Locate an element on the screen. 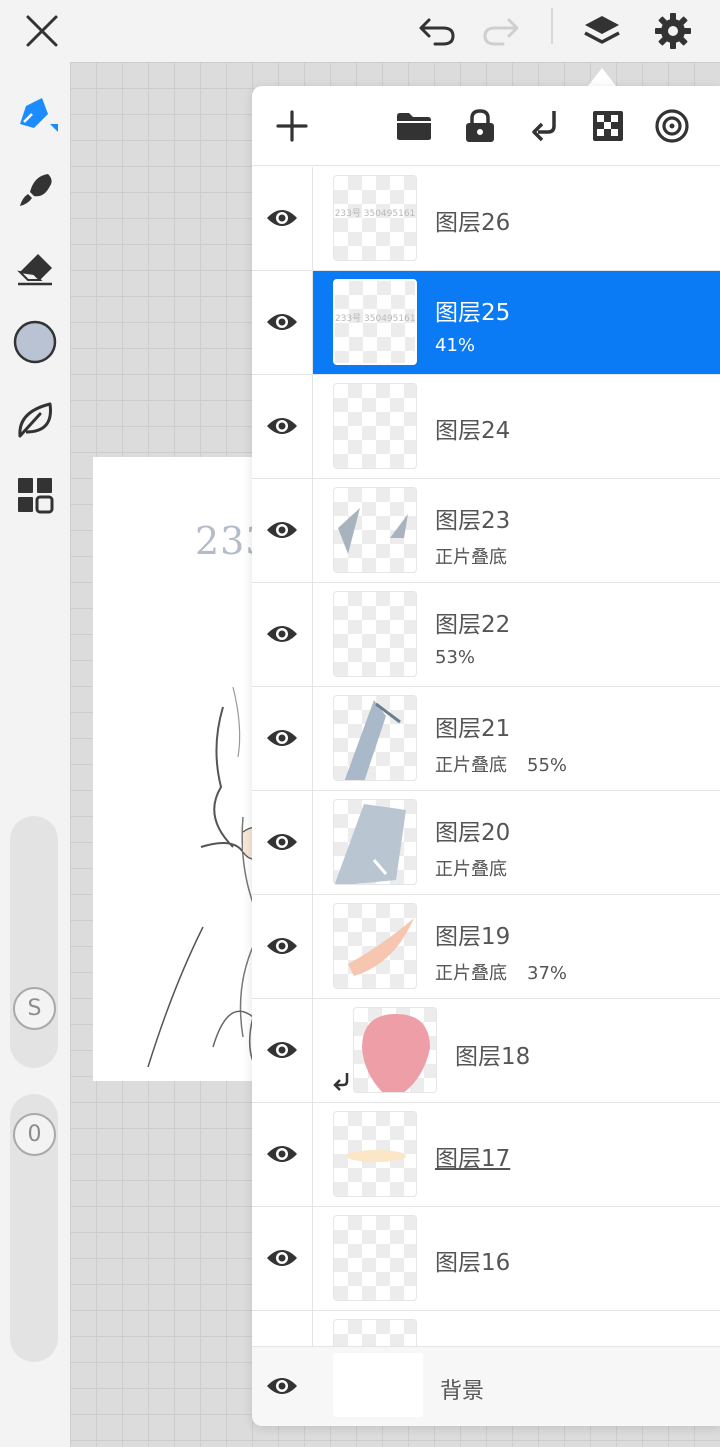  layer-blend-info: 53% is located at coordinates (455, 657).